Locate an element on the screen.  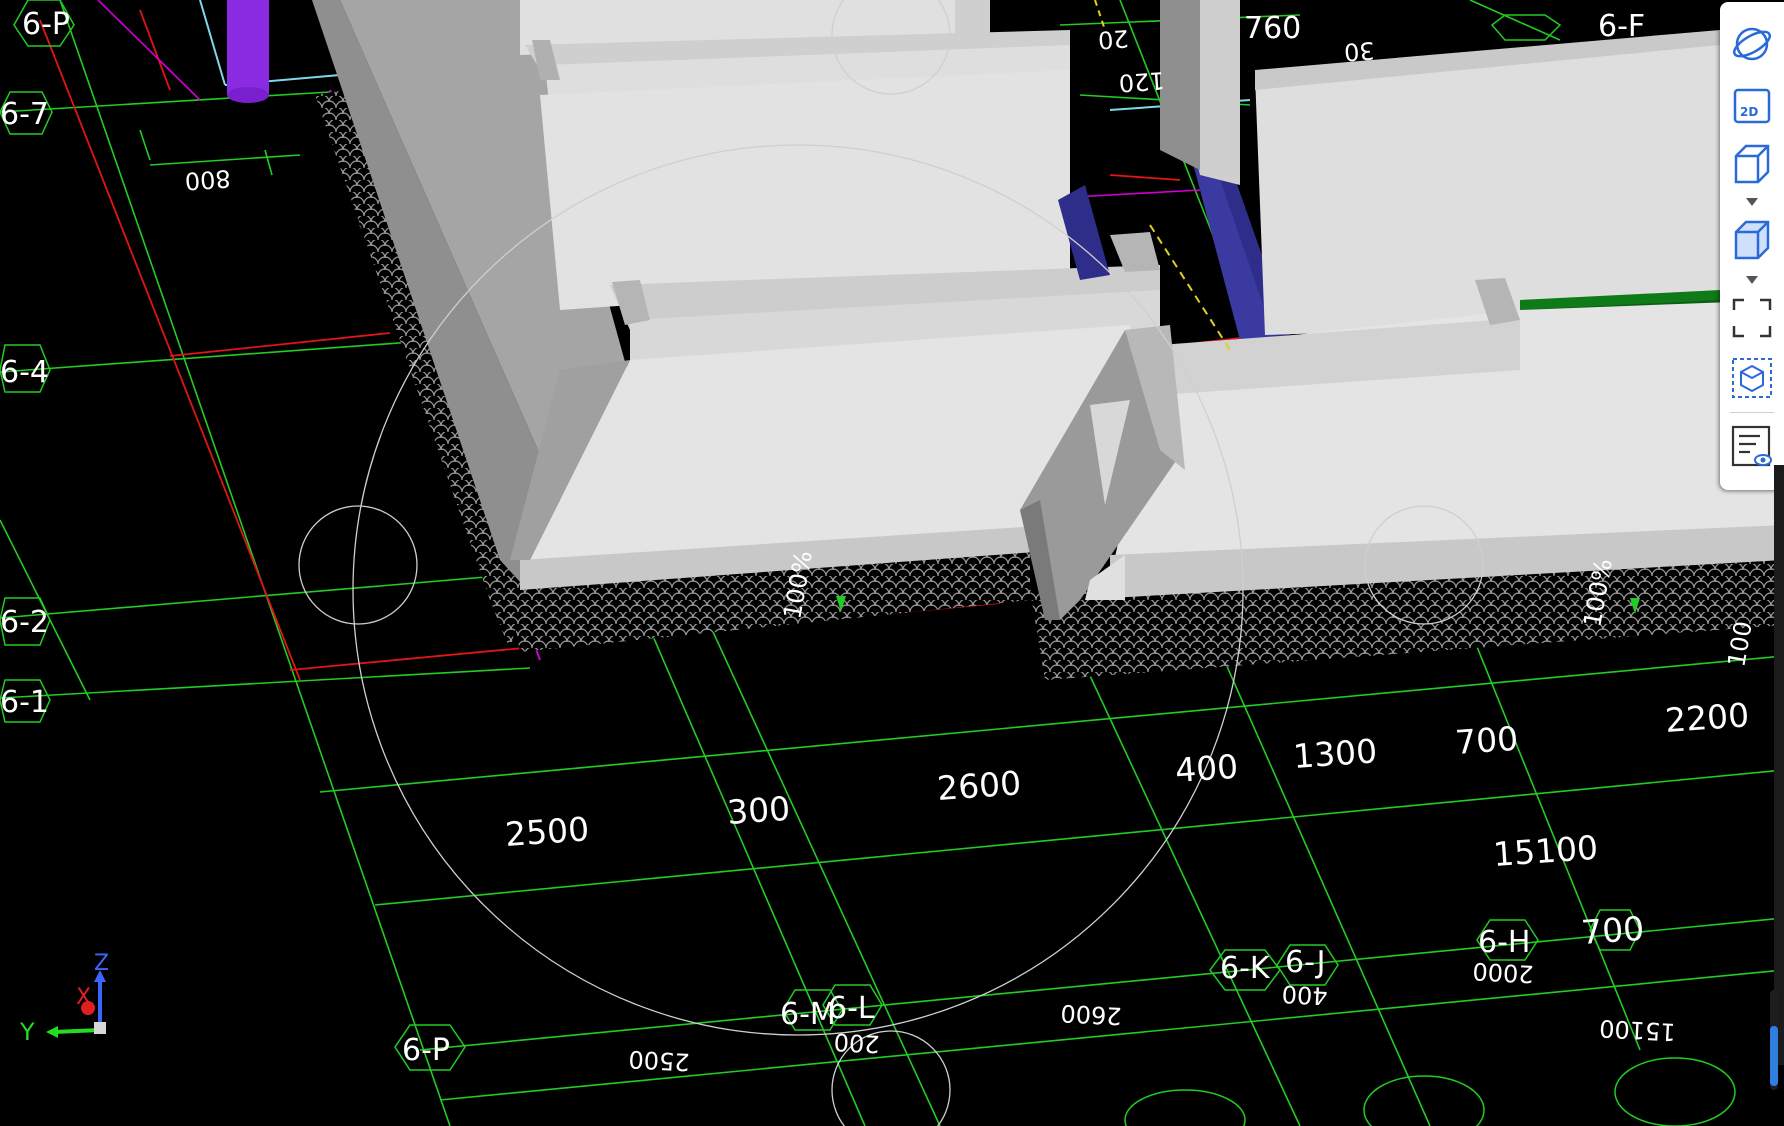
orbit-icon is located at coordinates (1752, 44).